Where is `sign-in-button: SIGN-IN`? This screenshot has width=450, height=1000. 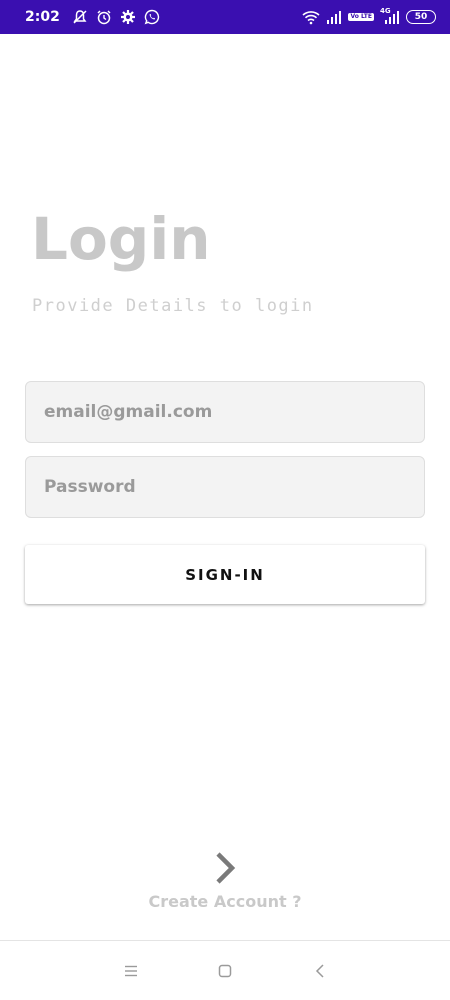
sign-in-button: SIGN-IN is located at coordinates (225, 574).